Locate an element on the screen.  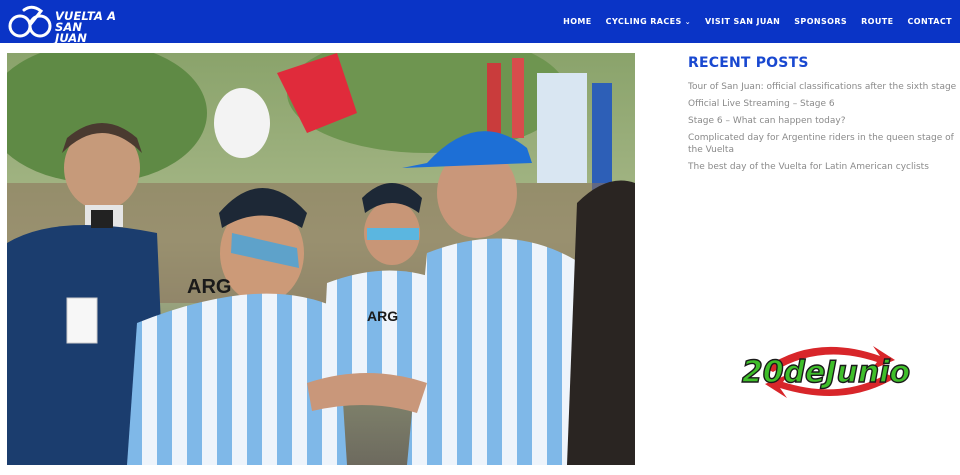
nav-route-label: ROUTE is located at coordinates (877, 21).